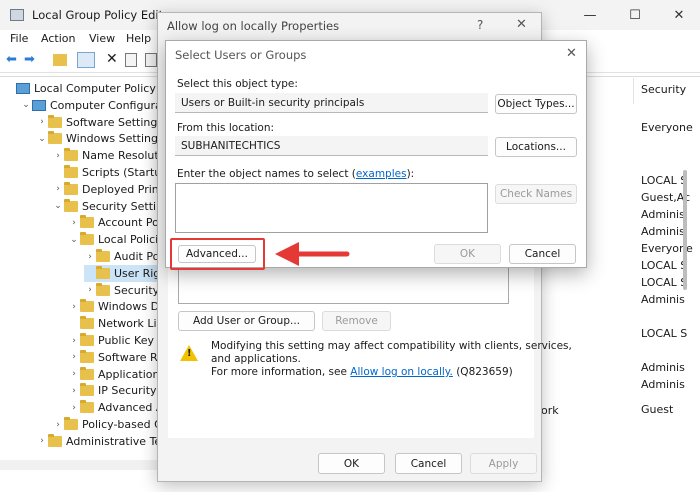  I want to click on menu-help: Help, so click(138, 38).